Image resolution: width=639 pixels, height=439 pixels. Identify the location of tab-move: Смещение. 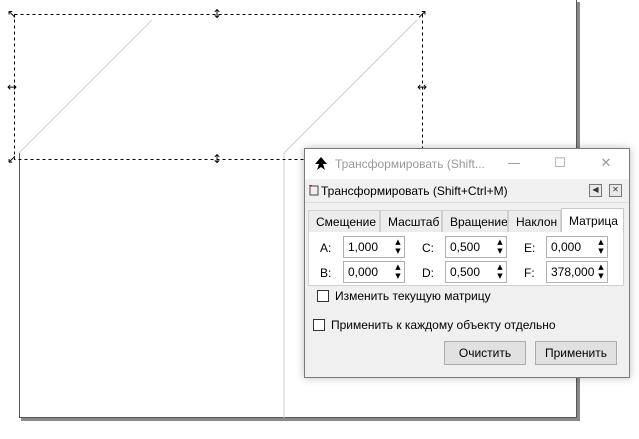
(344, 221).